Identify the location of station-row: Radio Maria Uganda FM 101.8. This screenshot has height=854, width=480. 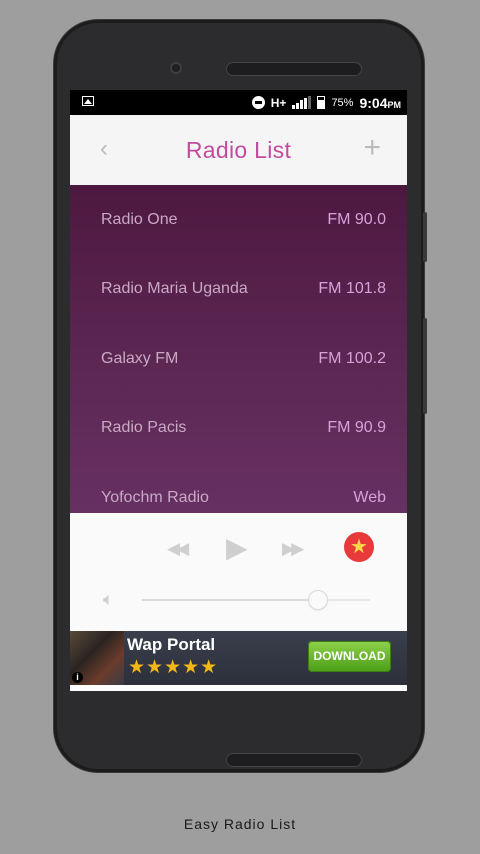
(238, 289).